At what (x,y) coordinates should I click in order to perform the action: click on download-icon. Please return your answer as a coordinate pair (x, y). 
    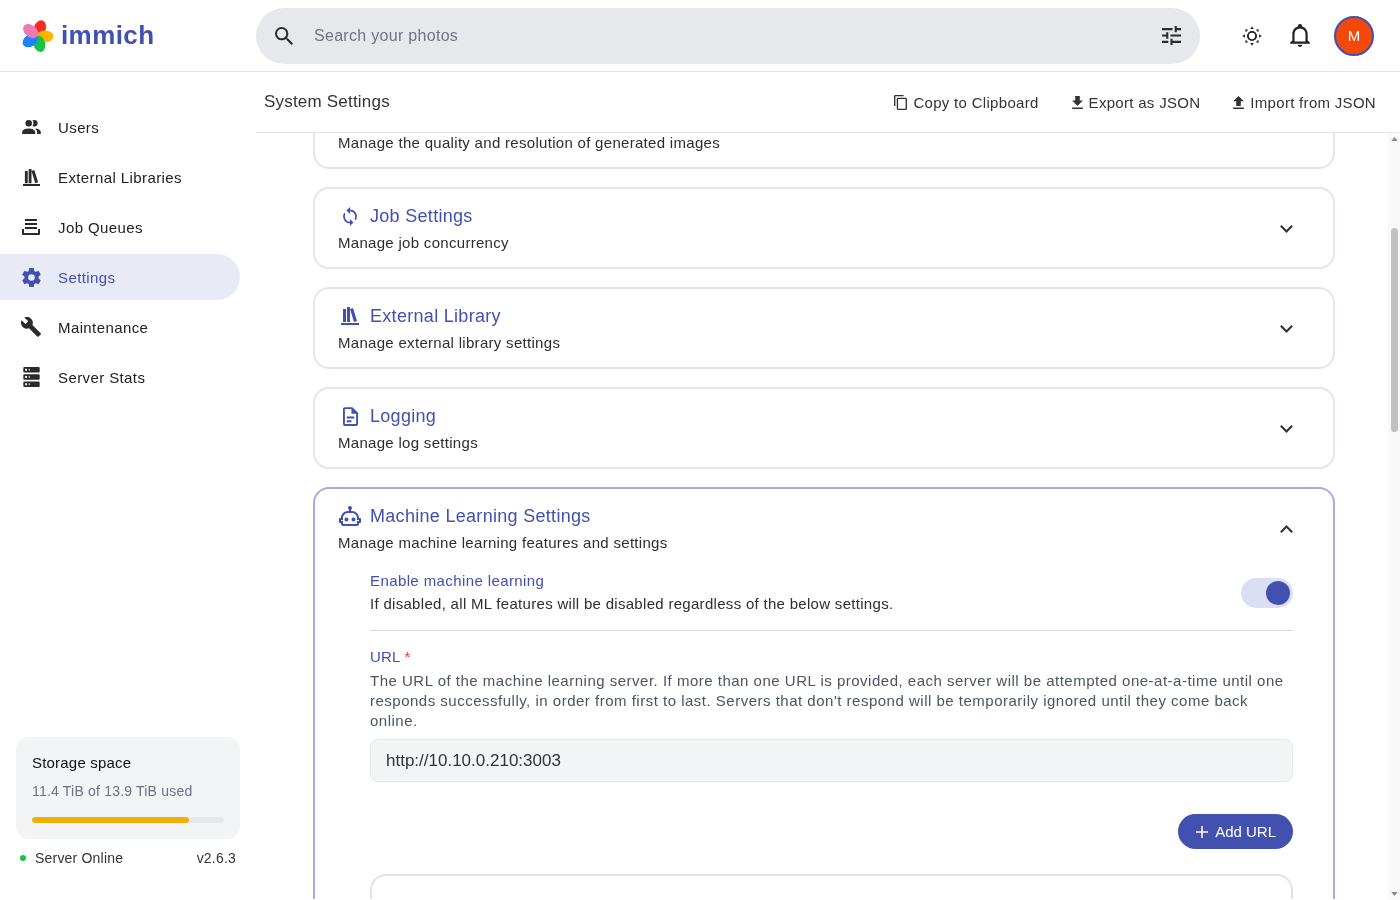
    Looking at the image, I should click on (1077, 102).